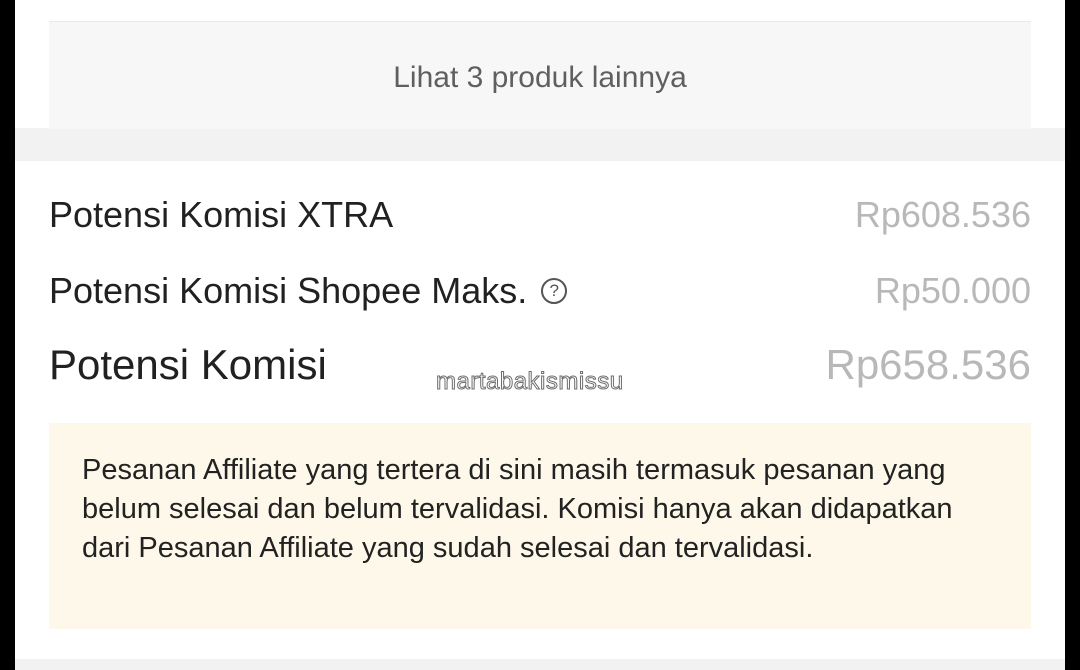  Describe the element at coordinates (288, 290) in the screenshot. I see `commission-shopee-max-label: Potensi Komisi Shopee Maks.` at that location.